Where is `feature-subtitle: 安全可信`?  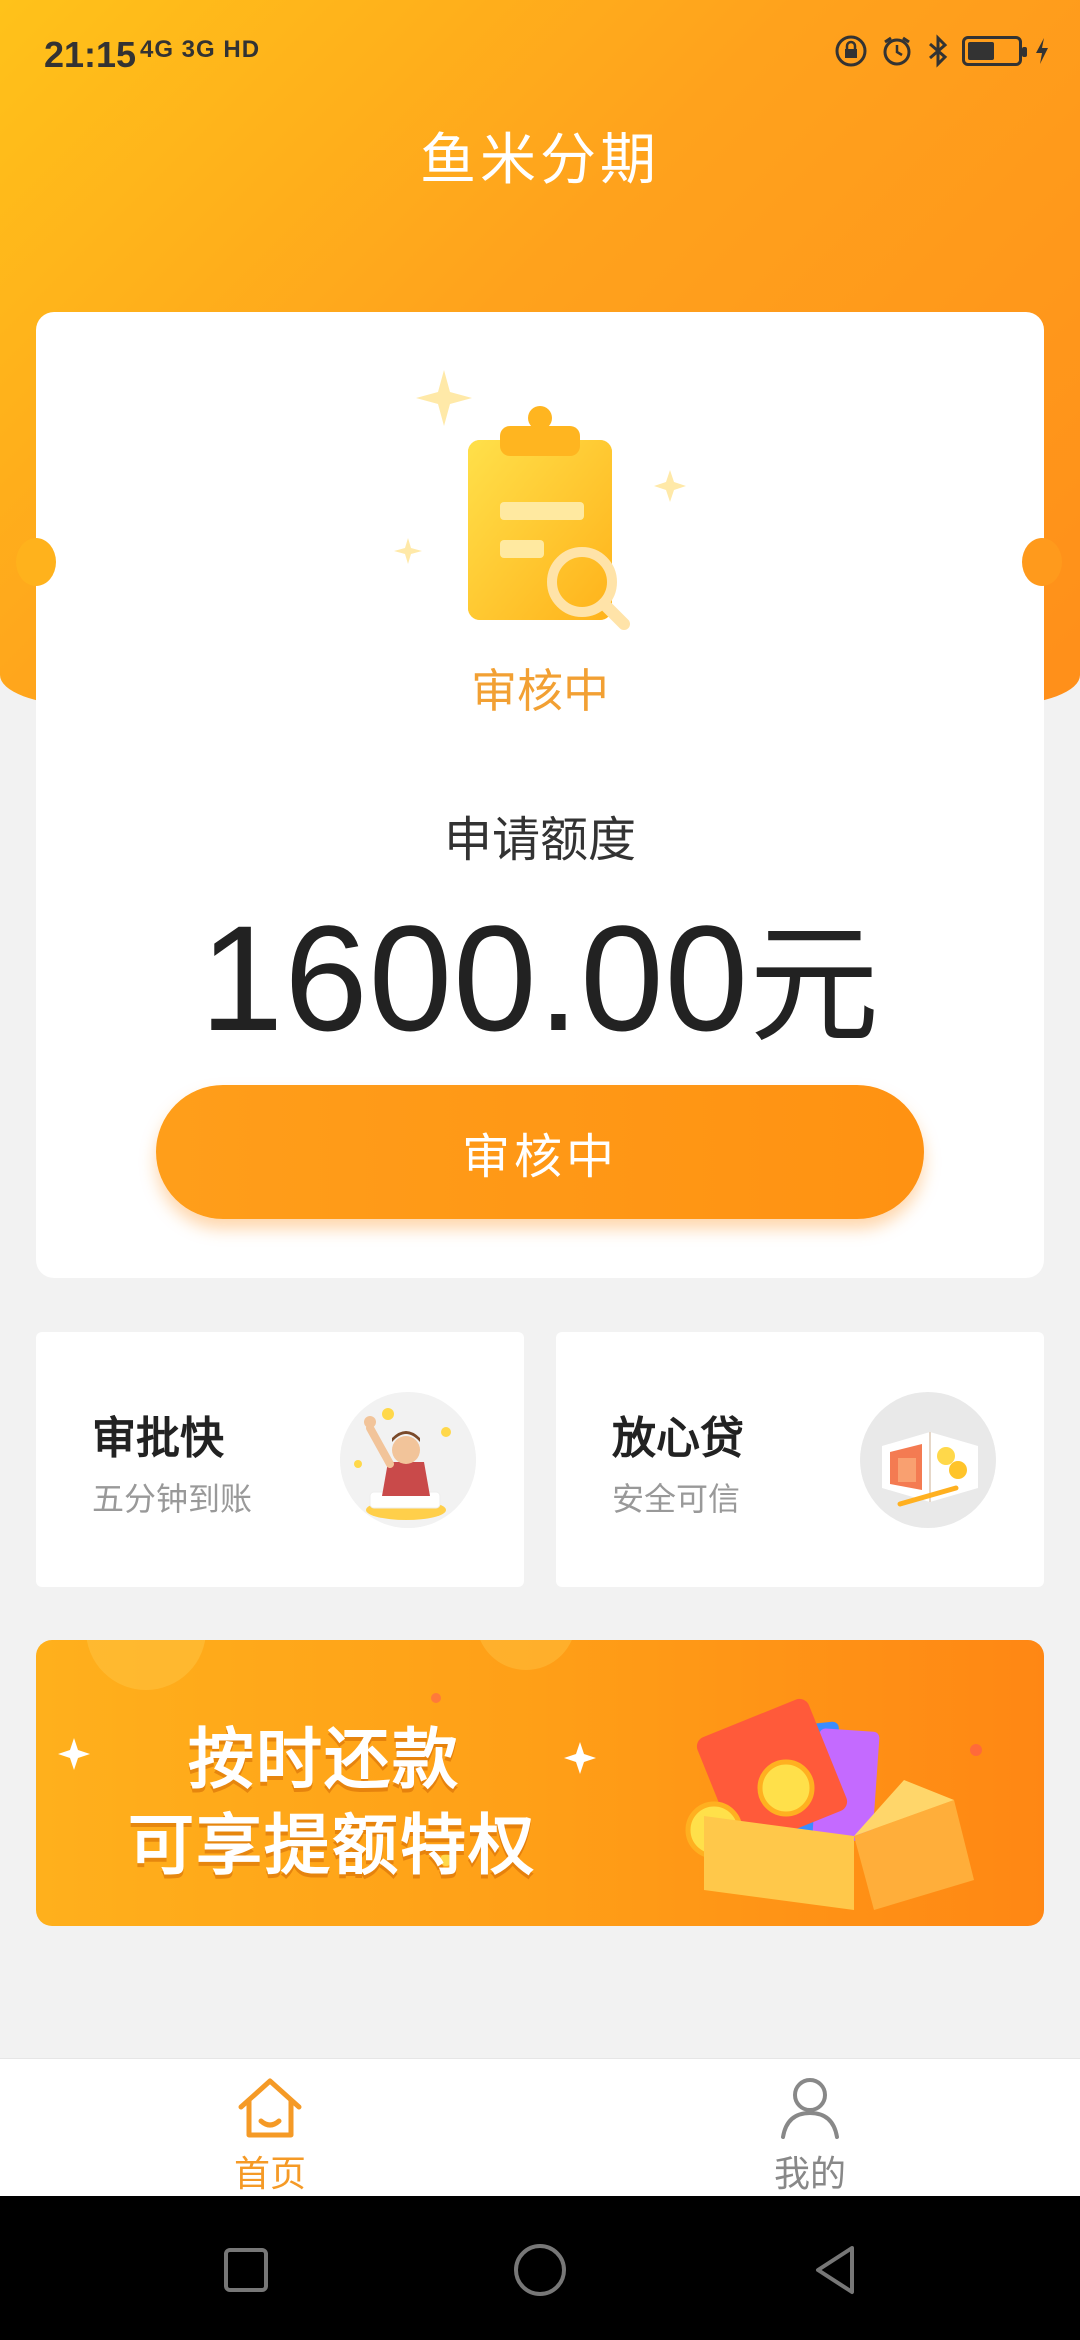
feature-subtitle: 安全可信 is located at coordinates (676, 1499).